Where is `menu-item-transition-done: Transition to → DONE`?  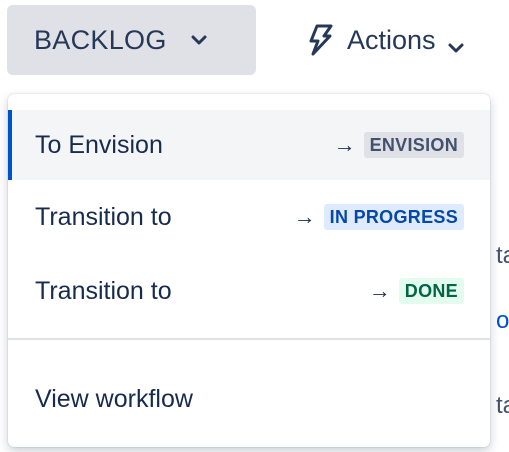 menu-item-transition-done: Transition to → DONE is located at coordinates (249, 291).